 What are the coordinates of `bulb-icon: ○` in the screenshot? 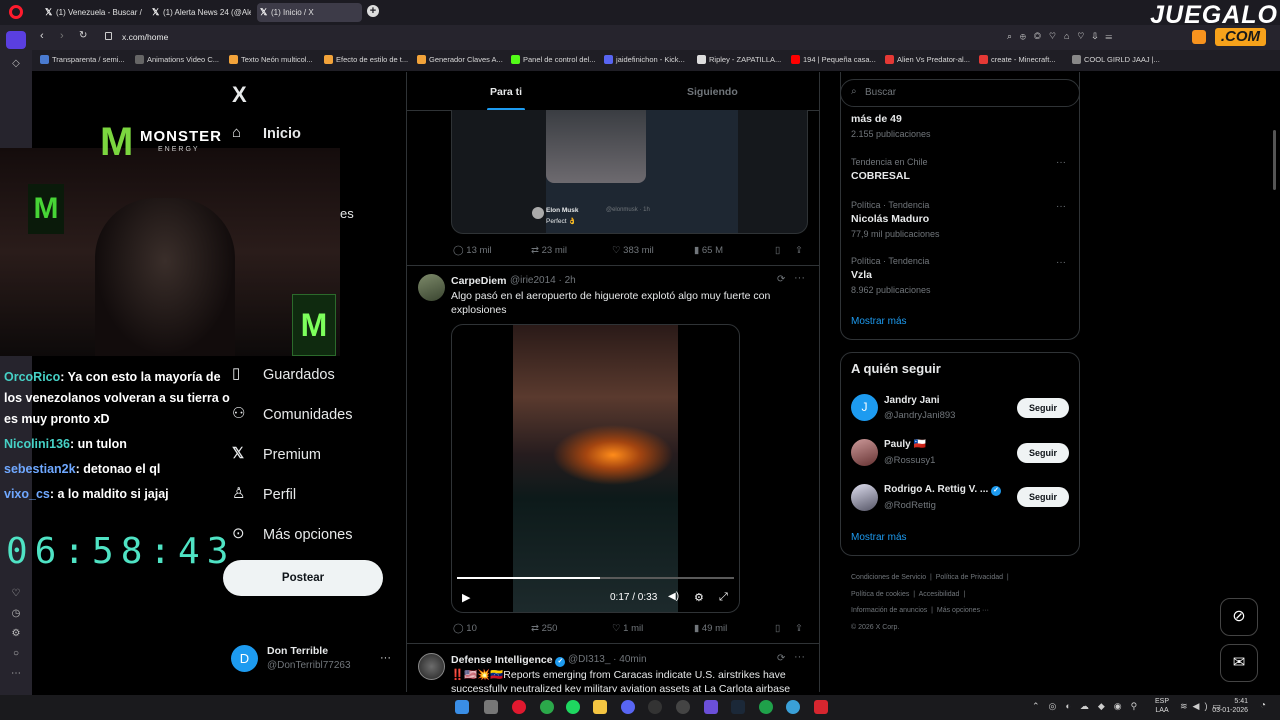 It's located at (16, 655).